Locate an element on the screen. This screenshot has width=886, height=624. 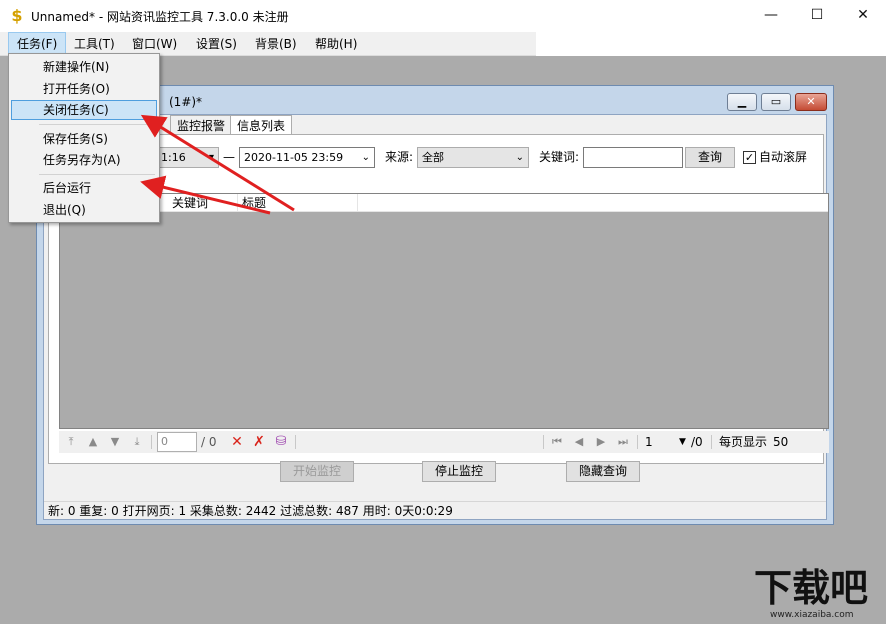
keyword-label: 关键词: is located at coordinates (559, 157).